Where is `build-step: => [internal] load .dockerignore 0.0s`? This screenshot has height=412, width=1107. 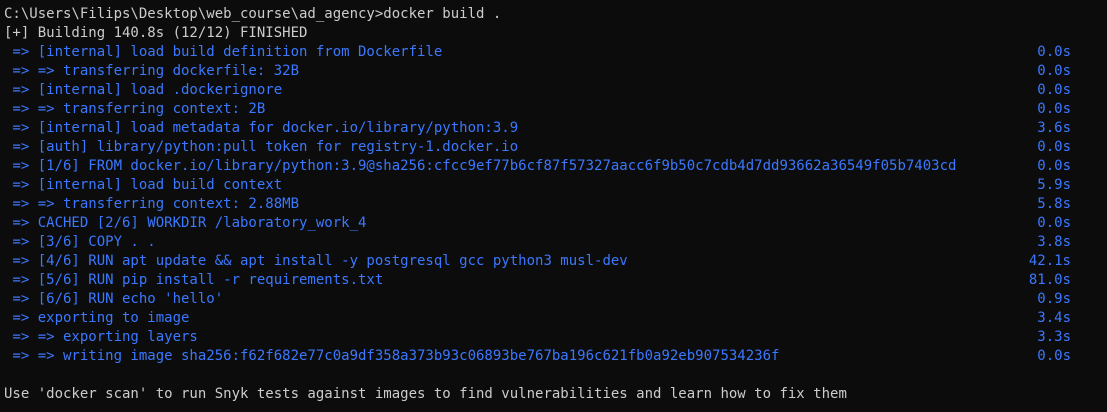
build-step: => [internal] load .dockerignore 0.0s is located at coordinates (553, 90).